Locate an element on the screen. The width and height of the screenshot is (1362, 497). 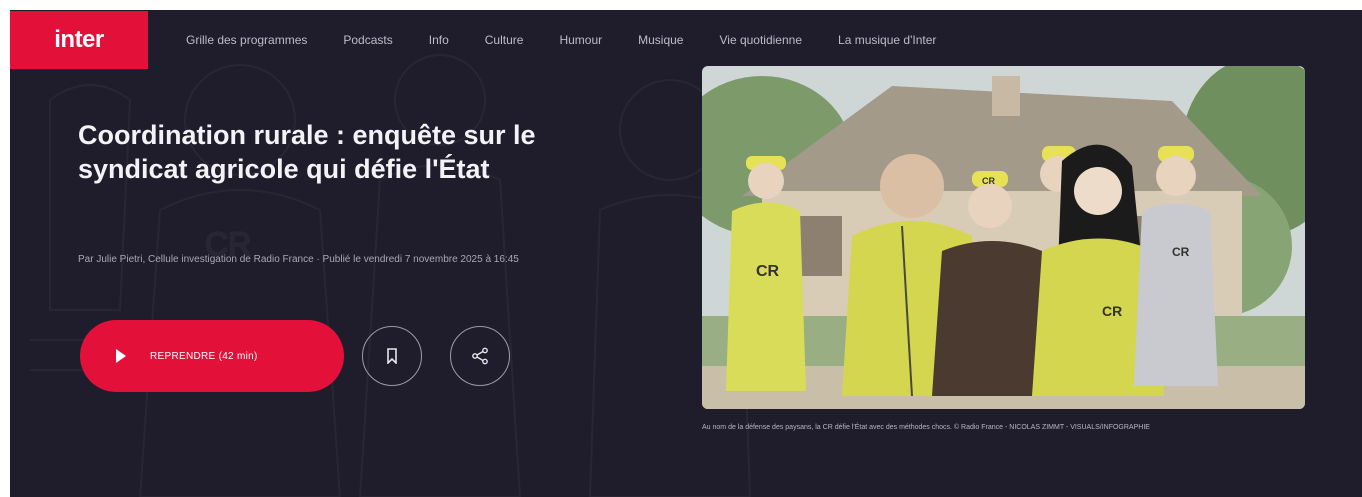
play-icon is located at coordinates (121, 356).